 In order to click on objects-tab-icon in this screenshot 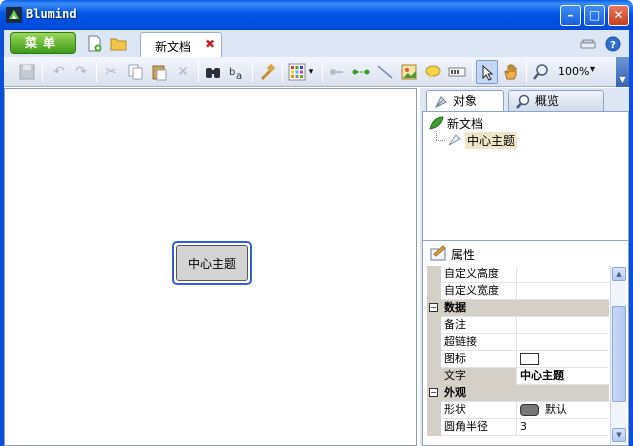, I will do `click(440, 102)`.